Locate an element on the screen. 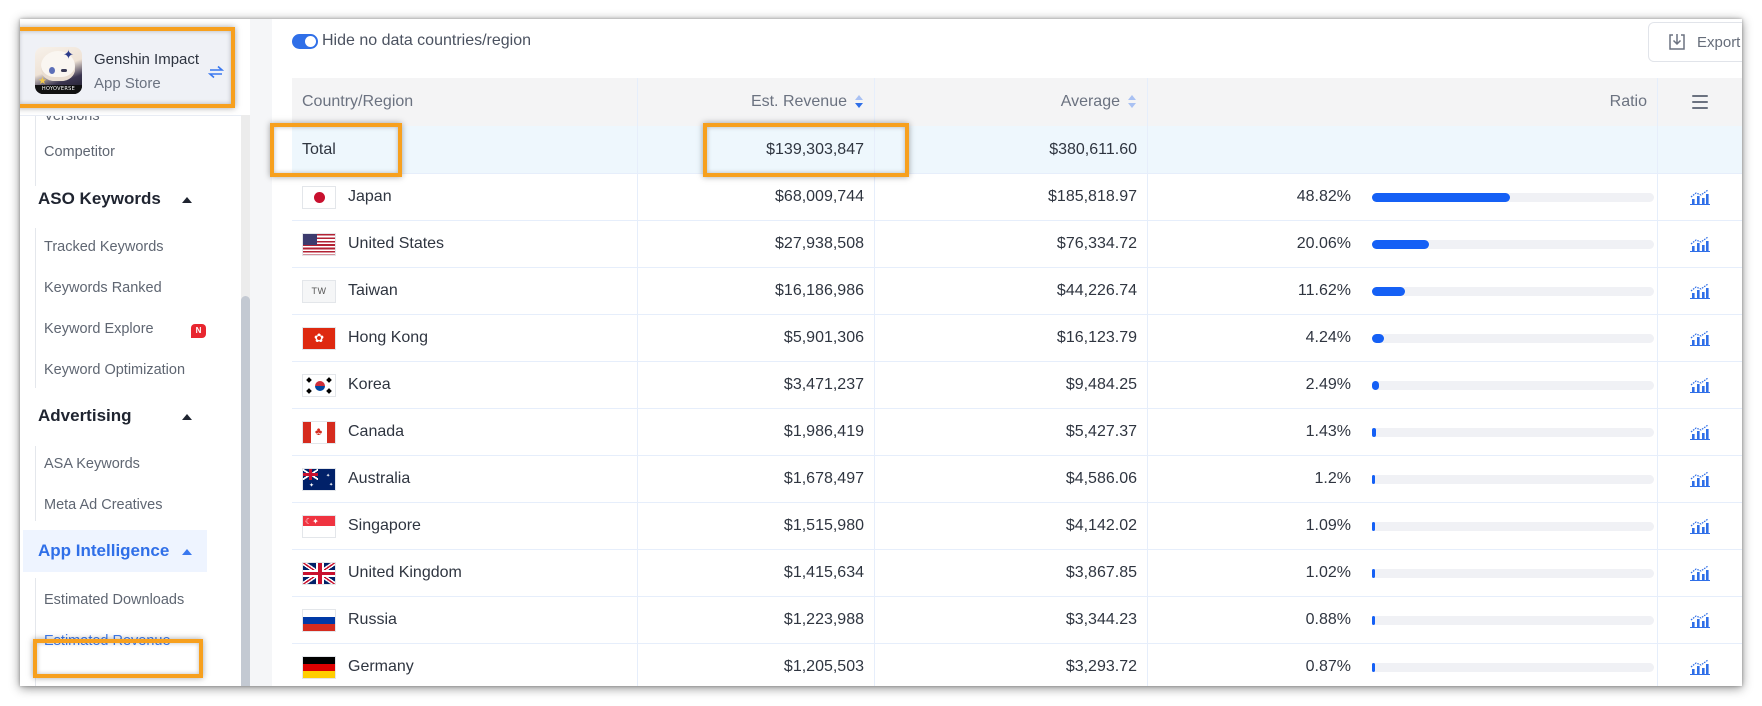  sidebar-item-keywords-ranked: Keywords Ranked is located at coordinates (103, 288).